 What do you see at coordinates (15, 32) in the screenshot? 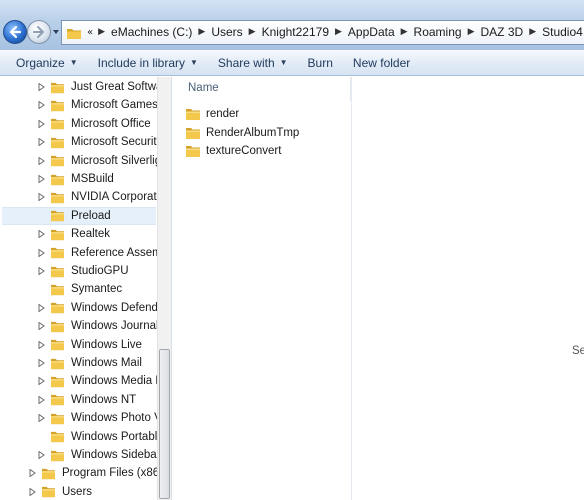
I see `back-button` at bounding box center [15, 32].